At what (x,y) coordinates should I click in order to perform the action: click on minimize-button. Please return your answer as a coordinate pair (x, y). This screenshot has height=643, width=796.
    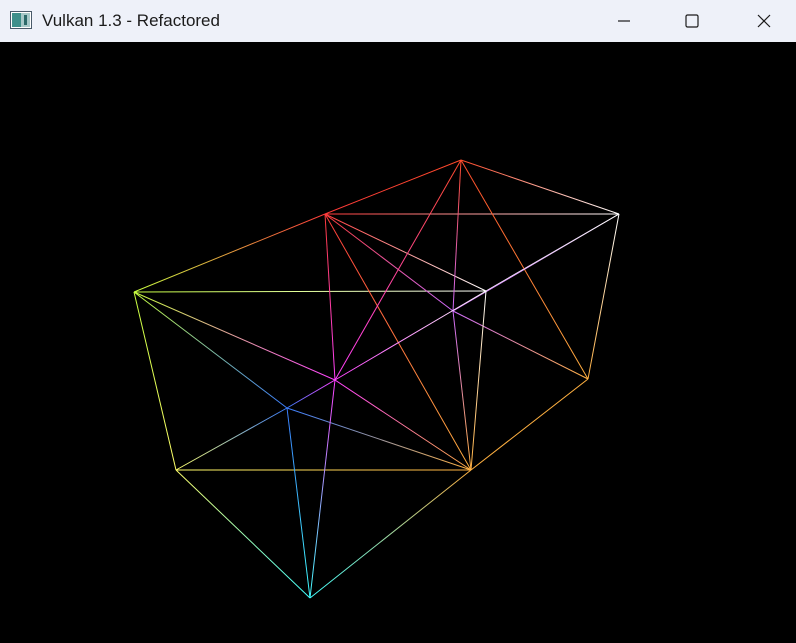
    Looking at the image, I should click on (624, 21).